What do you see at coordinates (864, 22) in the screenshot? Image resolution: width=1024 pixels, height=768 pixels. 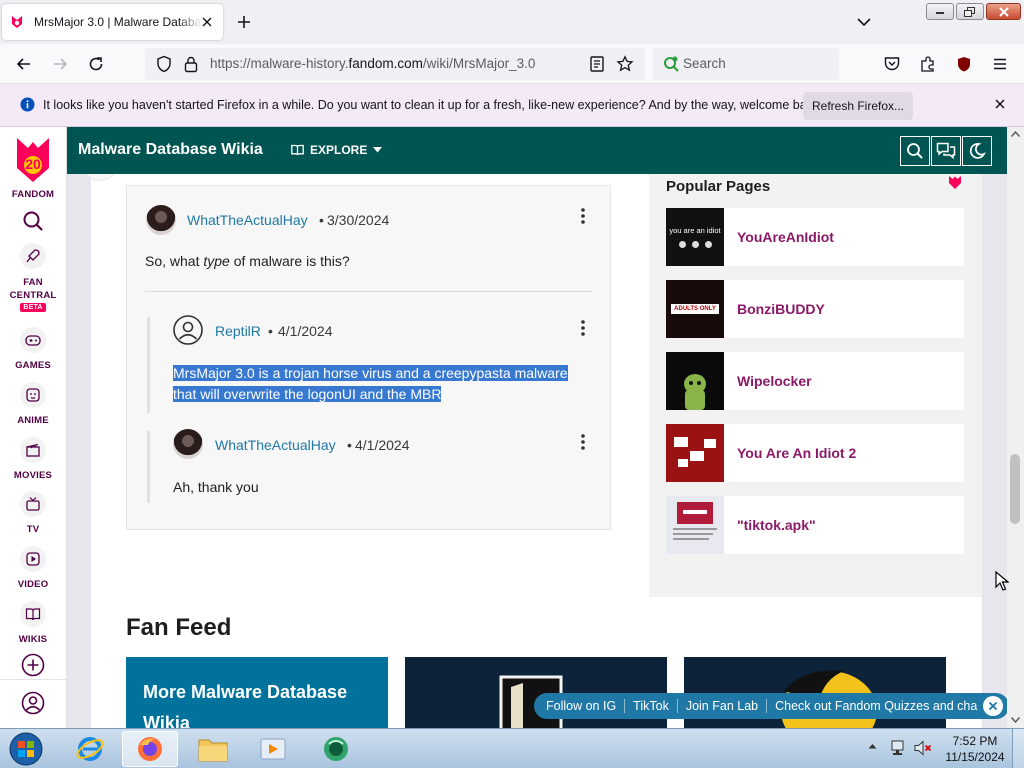 I see `list-all-tabs-icon` at bounding box center [864, 22].